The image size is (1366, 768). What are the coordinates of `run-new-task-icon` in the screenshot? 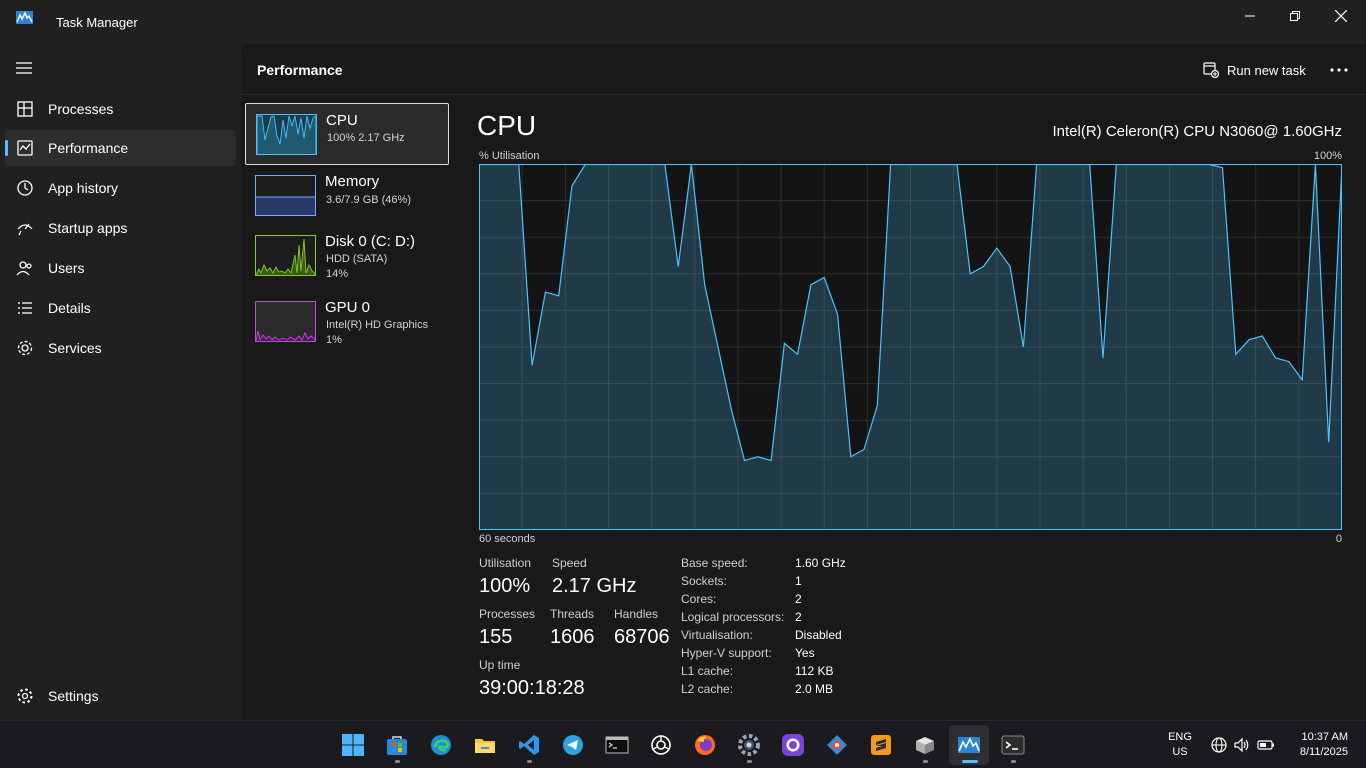 It's located at (1211, 70).